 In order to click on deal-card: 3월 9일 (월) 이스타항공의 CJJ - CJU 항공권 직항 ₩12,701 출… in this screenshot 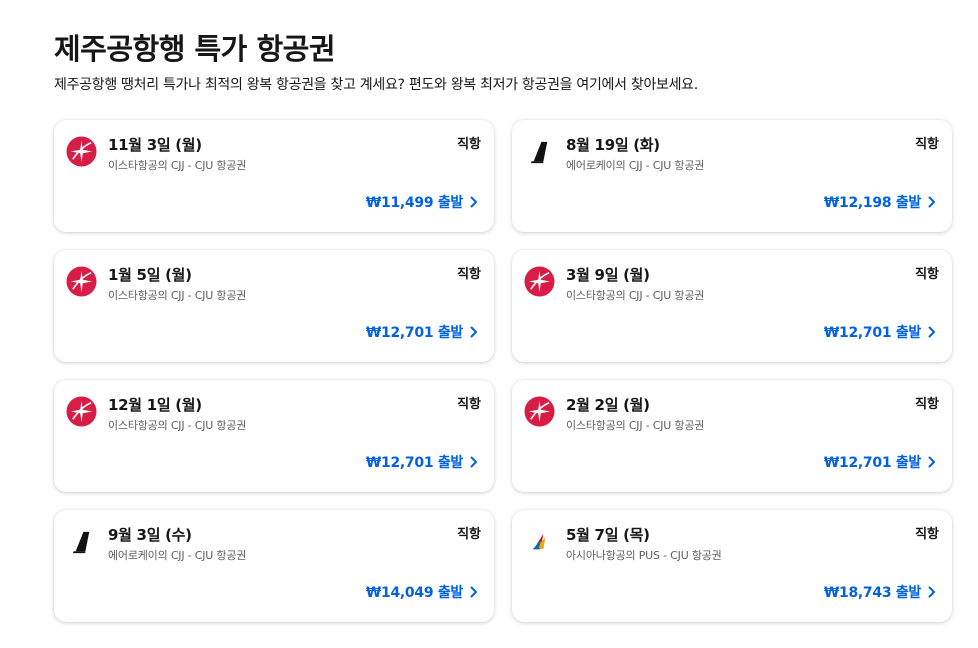, I will do `click(732, 306)`.